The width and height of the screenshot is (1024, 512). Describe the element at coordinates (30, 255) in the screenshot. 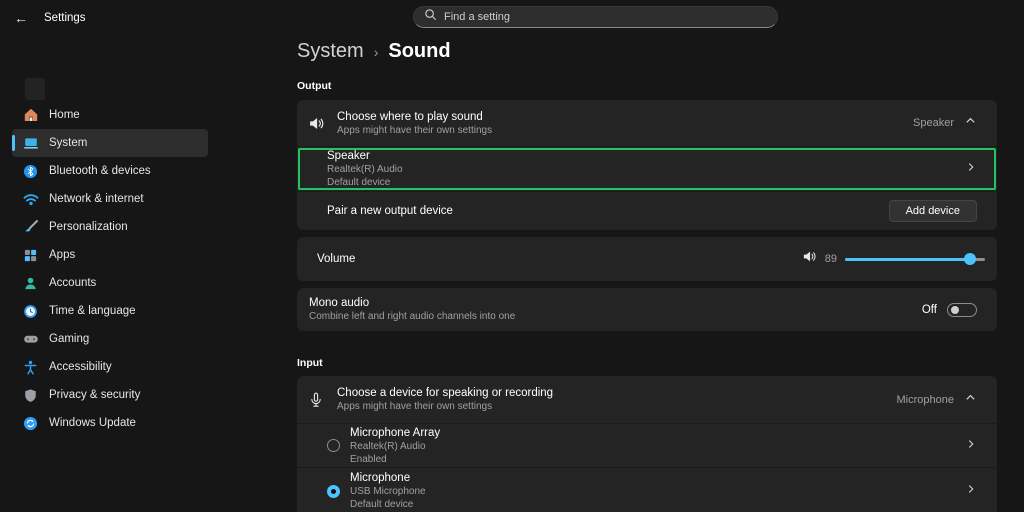

I see `apps-icon` at that location.